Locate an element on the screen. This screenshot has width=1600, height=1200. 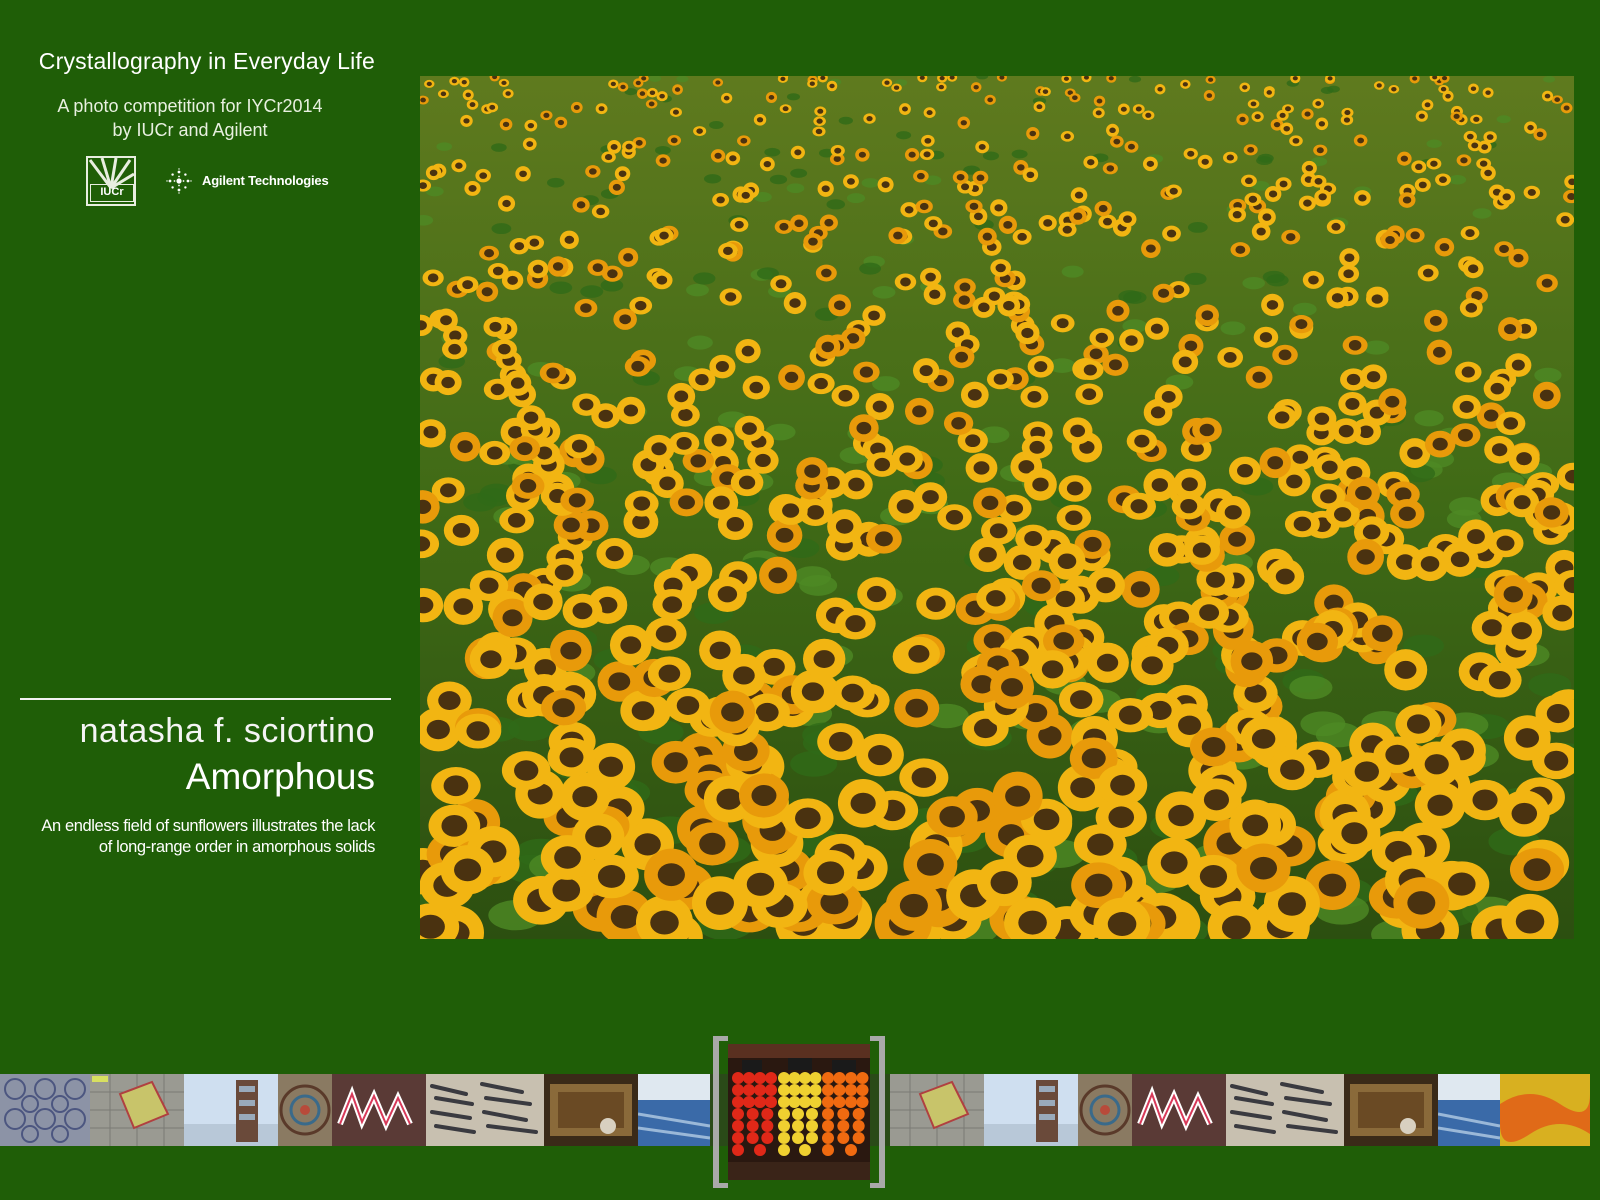
agilent-spark-icon is located at coordinates (179, 181).